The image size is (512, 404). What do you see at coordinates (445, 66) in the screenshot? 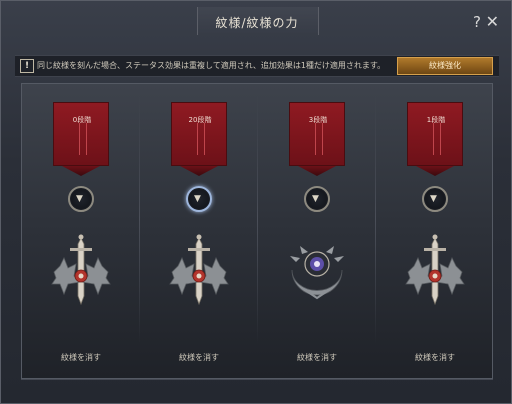
I see `enhance-pattern-button: 紋様強化` at bounding box center [445, 66].